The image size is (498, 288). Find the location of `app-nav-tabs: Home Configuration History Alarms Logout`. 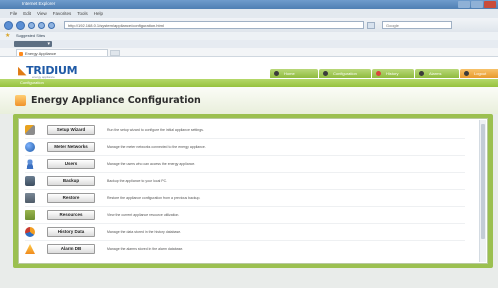

app-nav-tabs: Home Configuration History Alarms Logout is located at coordinates (384, 73).